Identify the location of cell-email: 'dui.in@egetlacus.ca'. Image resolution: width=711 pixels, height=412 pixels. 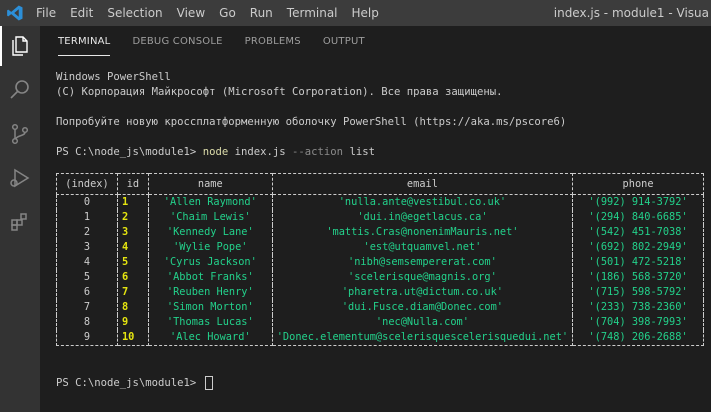
(422, 217).